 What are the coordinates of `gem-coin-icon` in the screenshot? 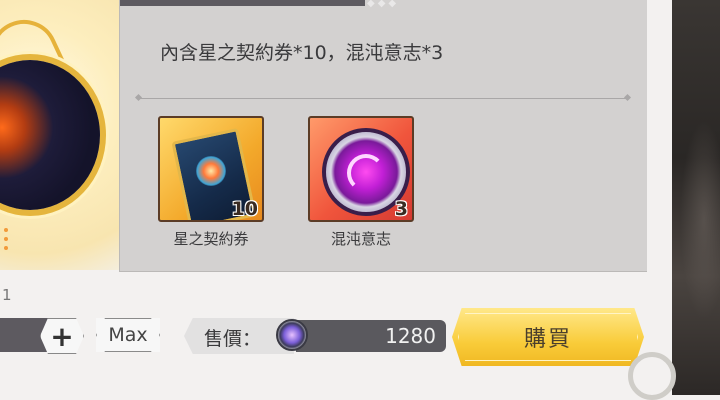 It's located at (292, 335).